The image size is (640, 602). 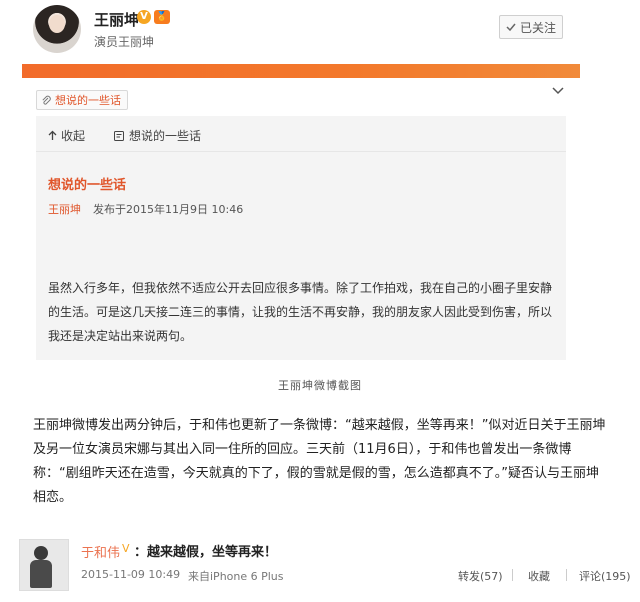 What do you see at coordinates (64, 209) in the screenshot?
I see `article-author: 王丽坤` at bounding box center [64, 209].